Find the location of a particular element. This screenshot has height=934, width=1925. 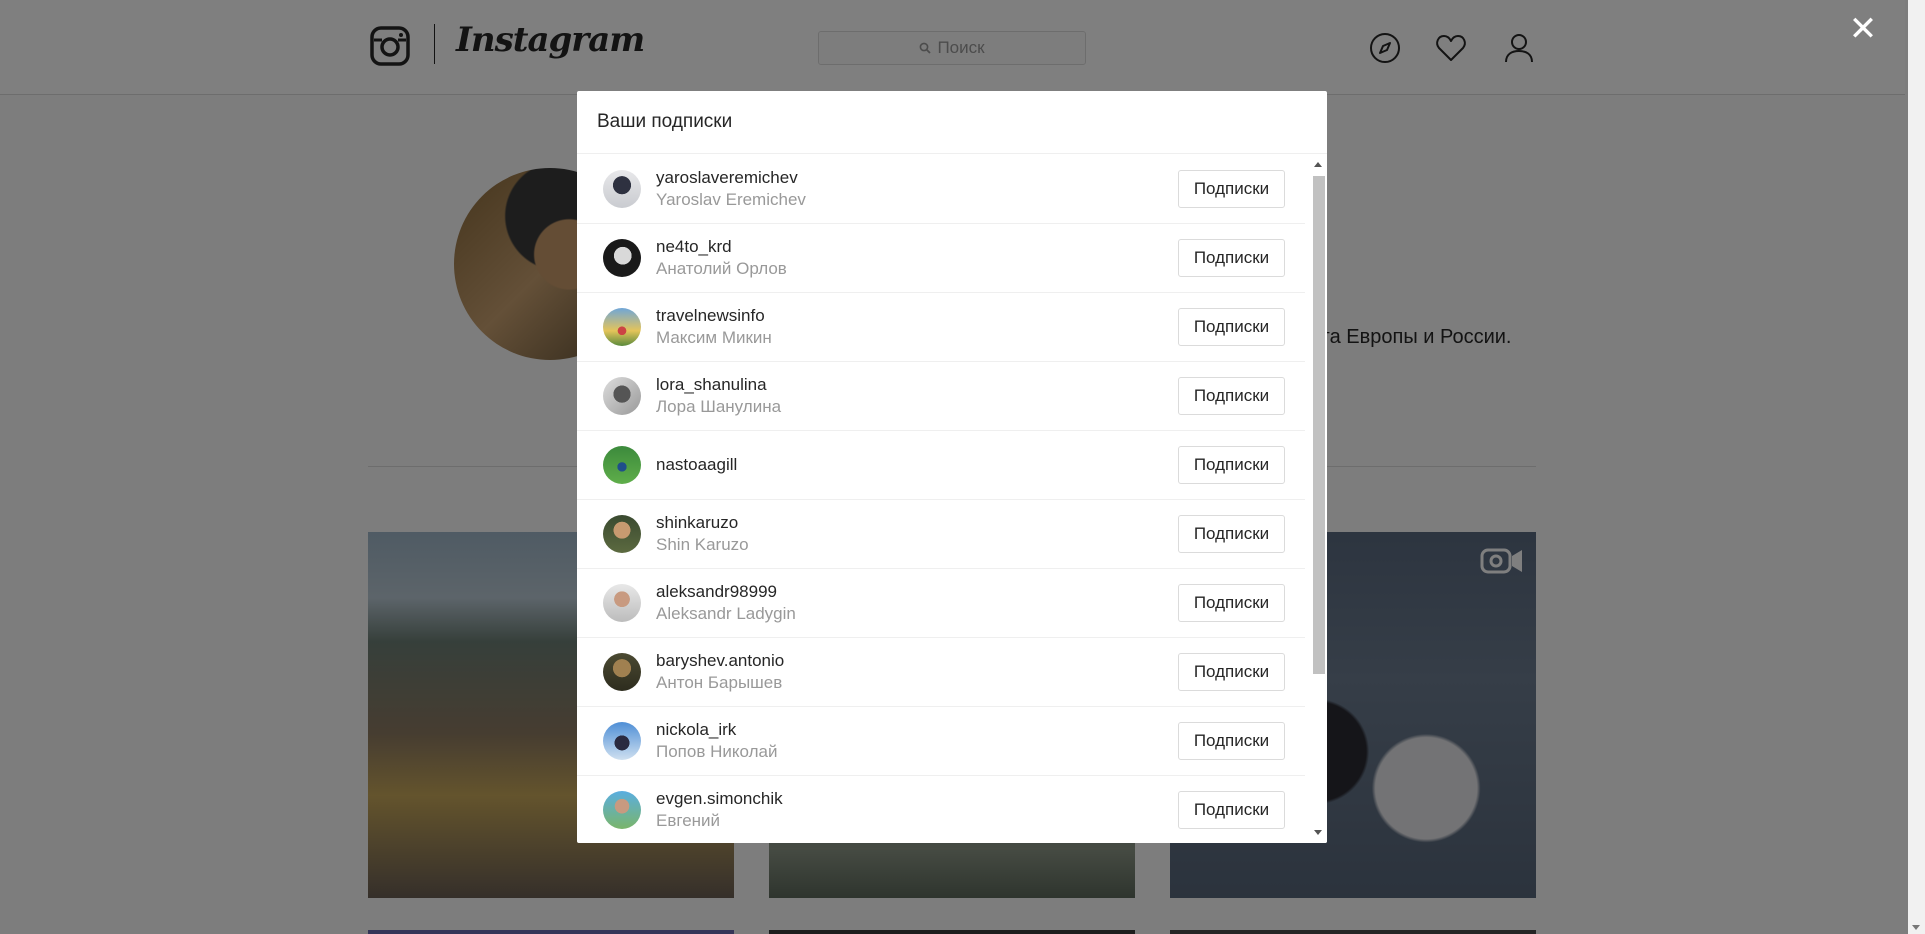

list-scrollbar is located at coordinates (1318, 499).